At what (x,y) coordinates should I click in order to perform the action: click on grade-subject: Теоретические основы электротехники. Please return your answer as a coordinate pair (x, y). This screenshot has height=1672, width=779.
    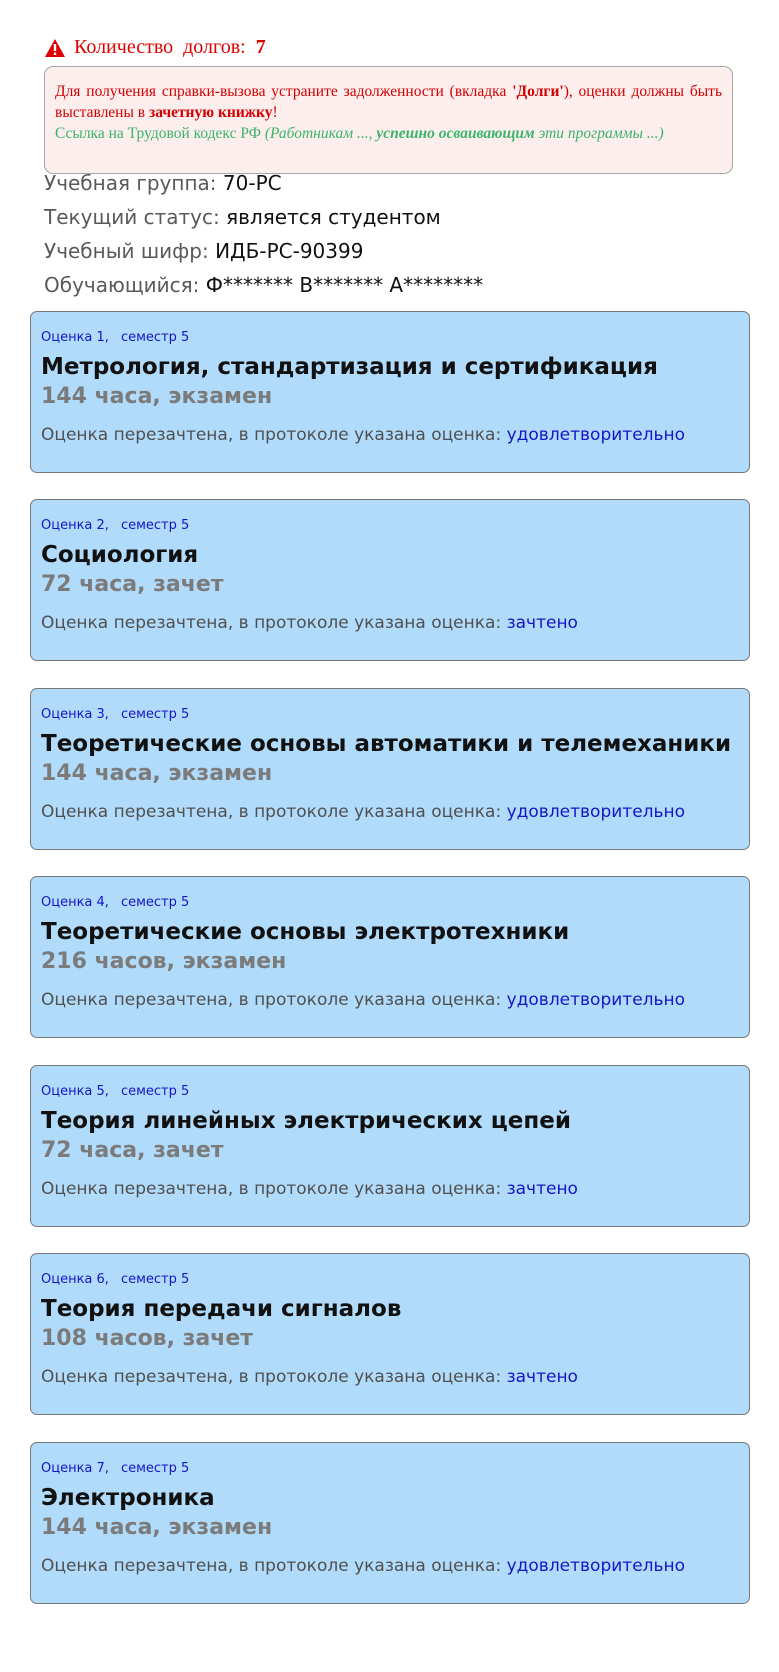
    Looking at the image, I should click on (305, 932).